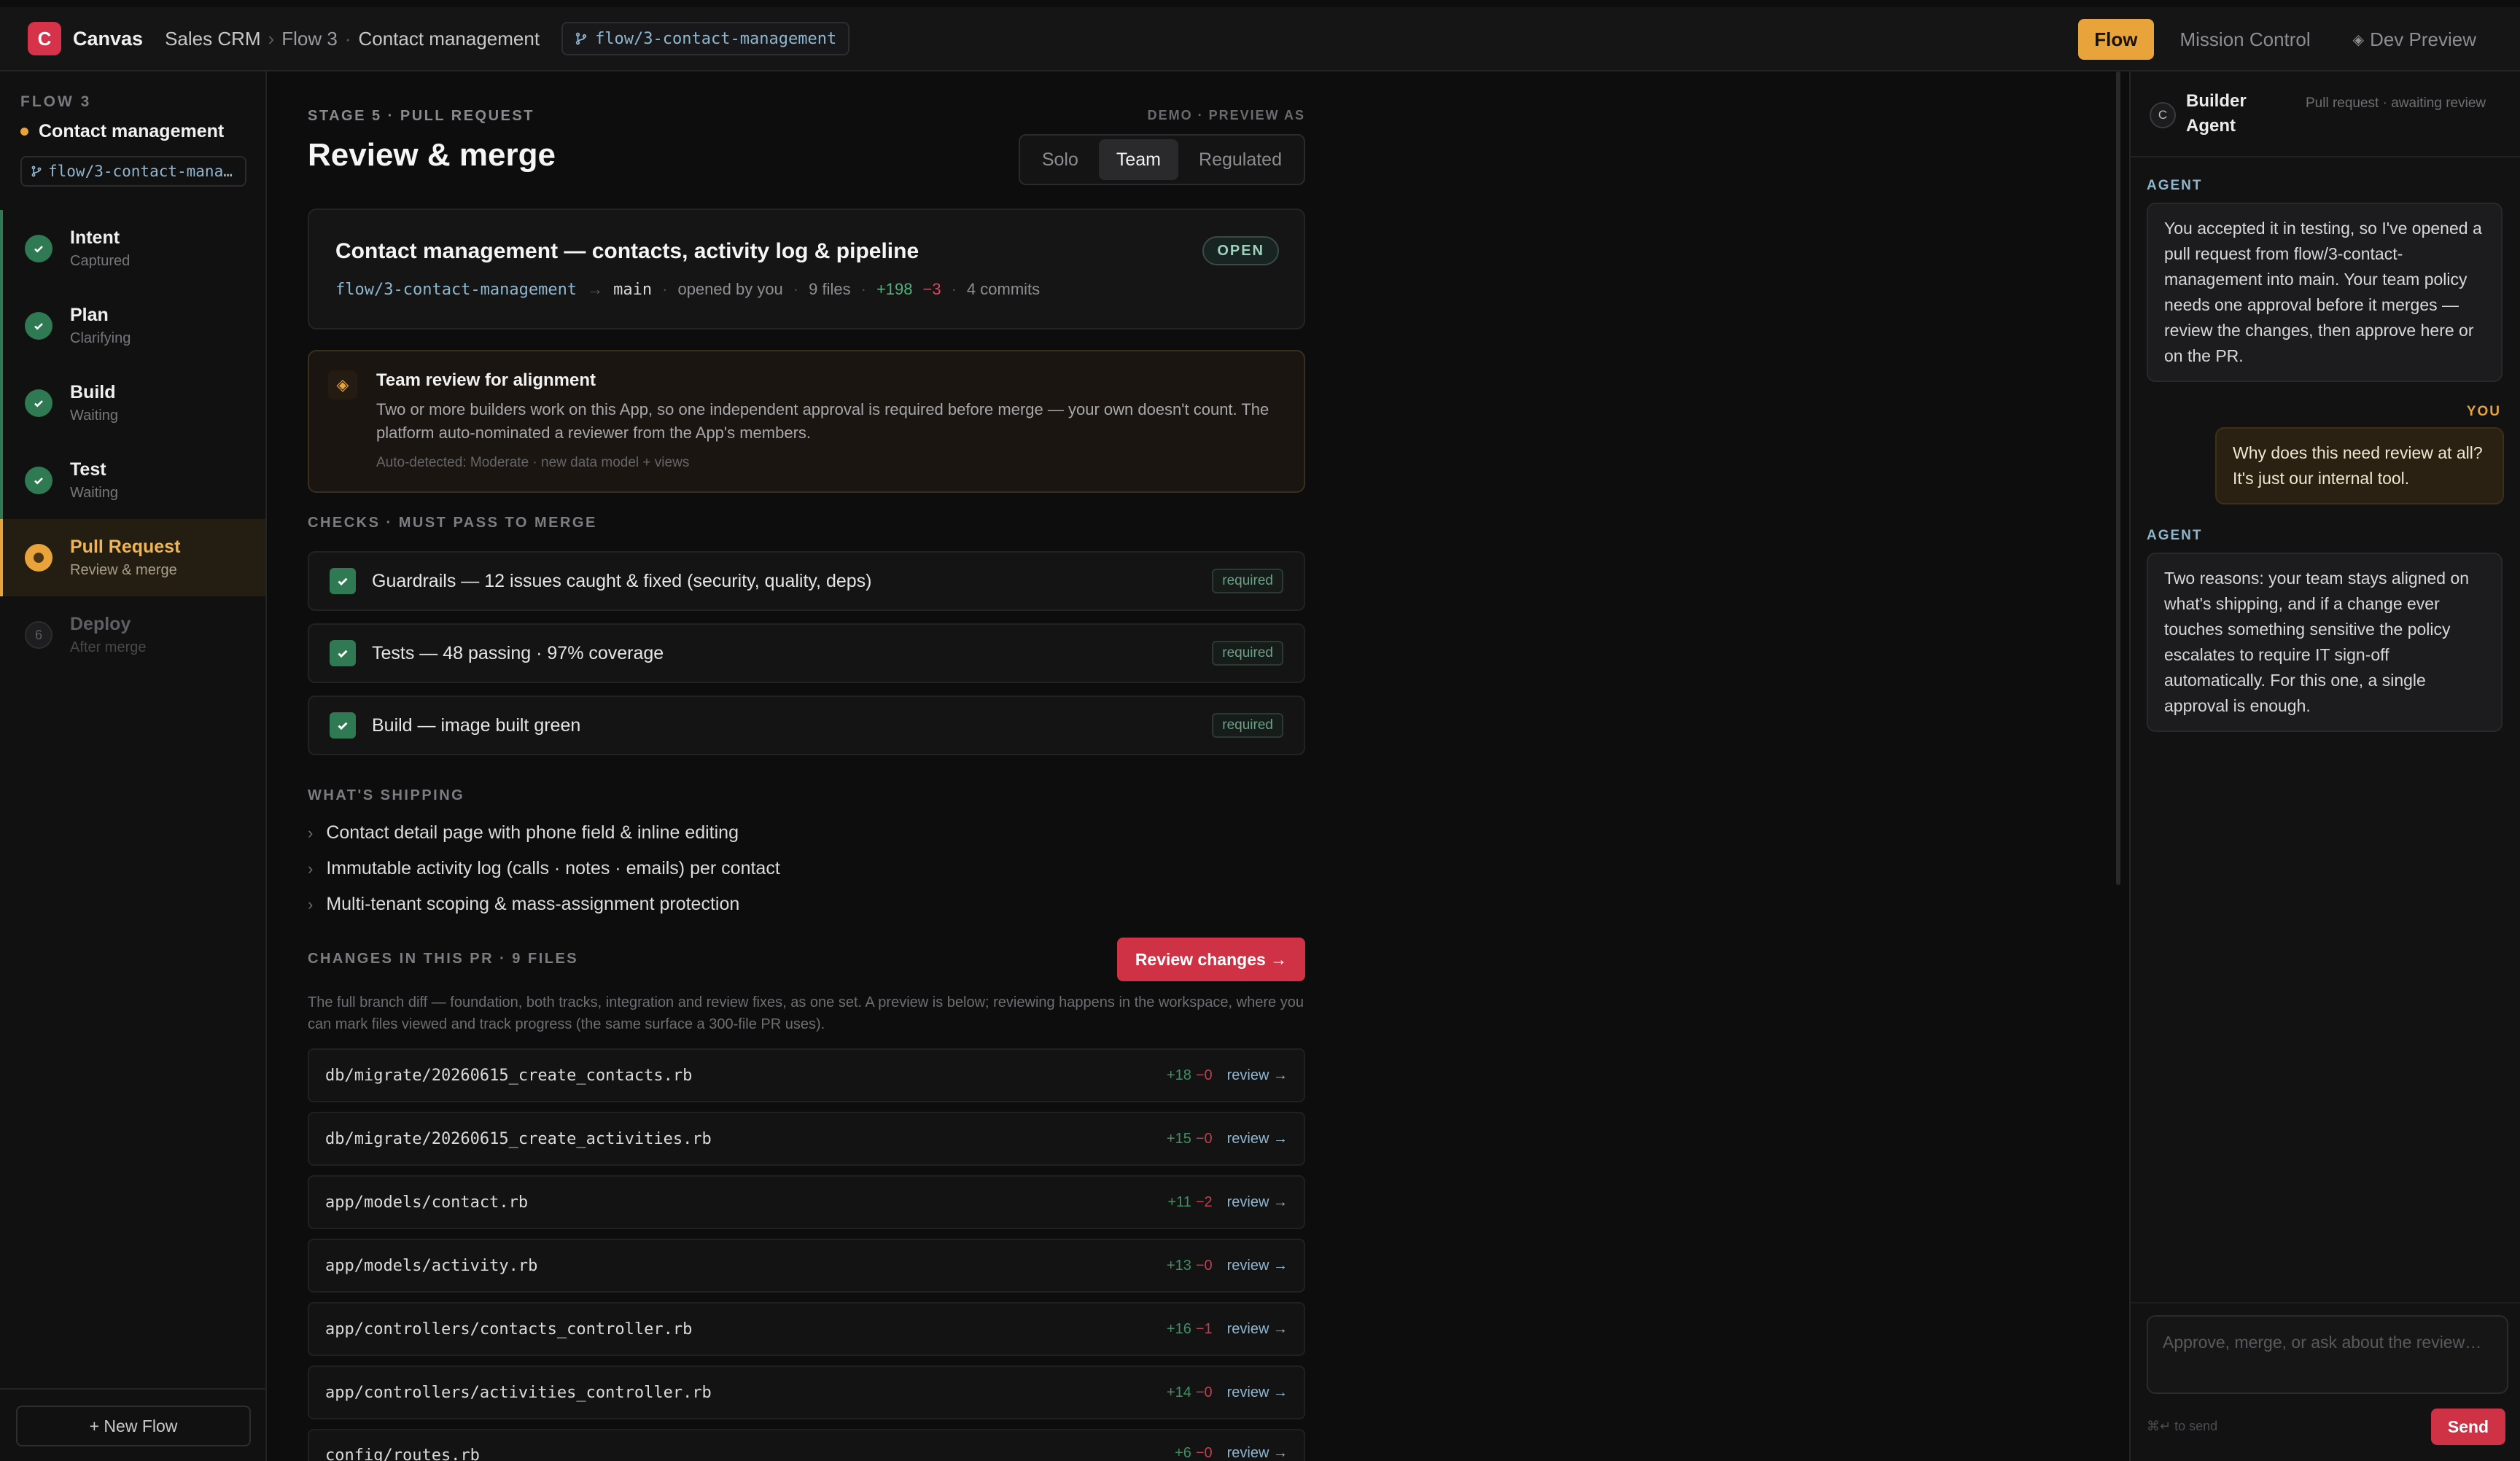 The height and width of the screenshot is (1461, 2520). Describe the element at coordinates (1240, 250) in the screenshot. I see `status-badge: OPEN` at that location.